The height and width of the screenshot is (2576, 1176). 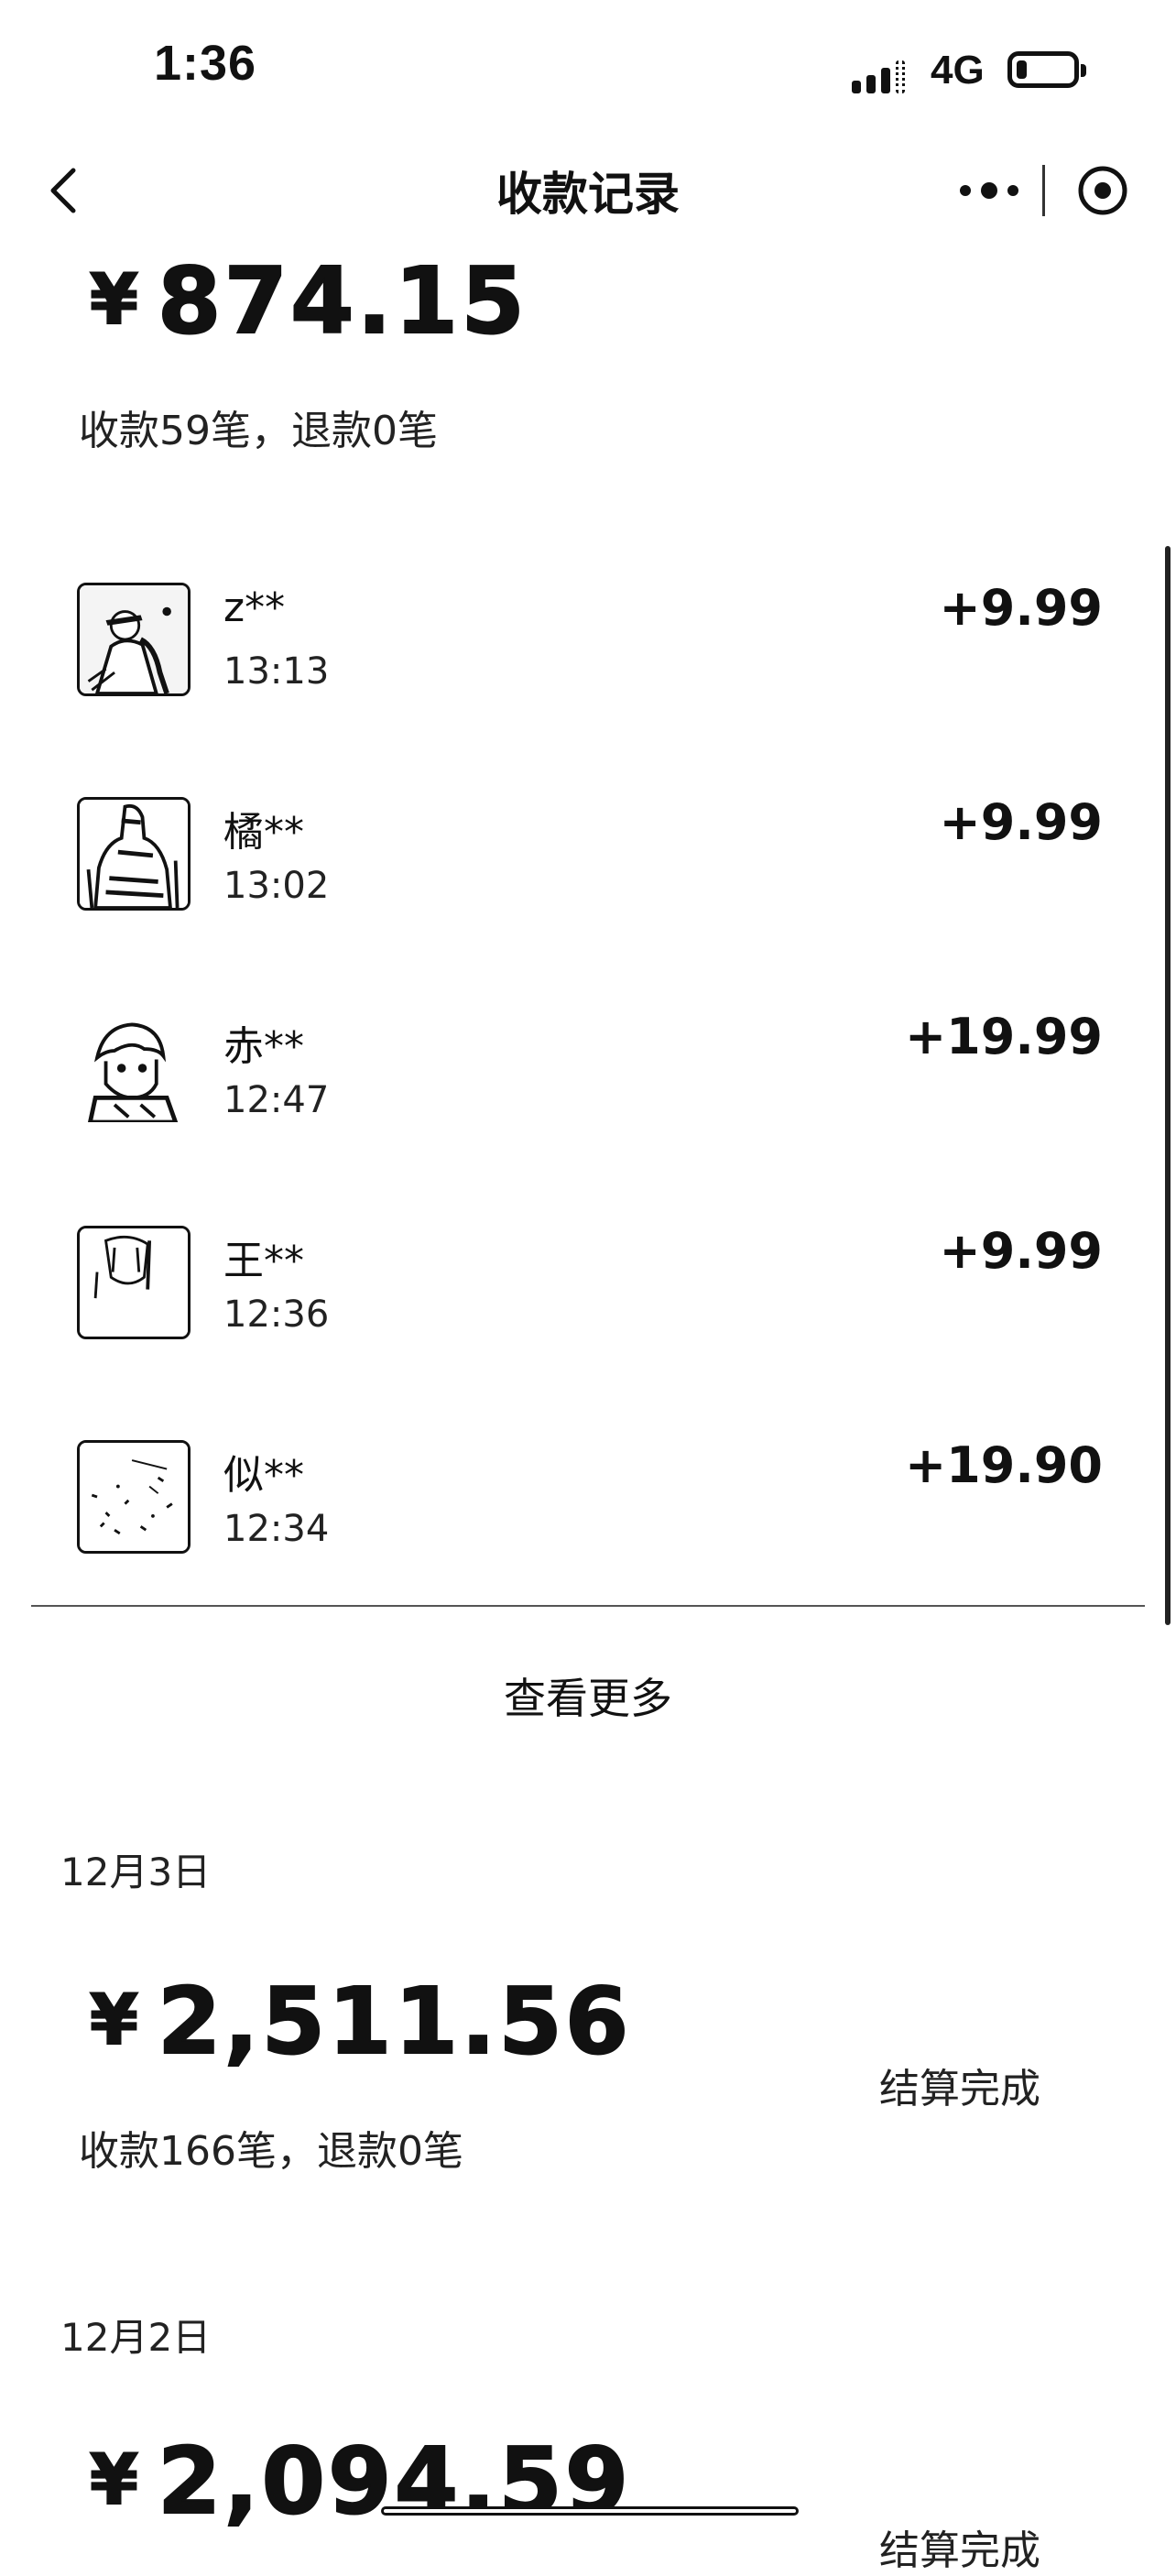 What do you see at coordinates (588, 1696) in the screenshot?
I see `view-more-button: 查看更多` at bounding box center [588, 1696].